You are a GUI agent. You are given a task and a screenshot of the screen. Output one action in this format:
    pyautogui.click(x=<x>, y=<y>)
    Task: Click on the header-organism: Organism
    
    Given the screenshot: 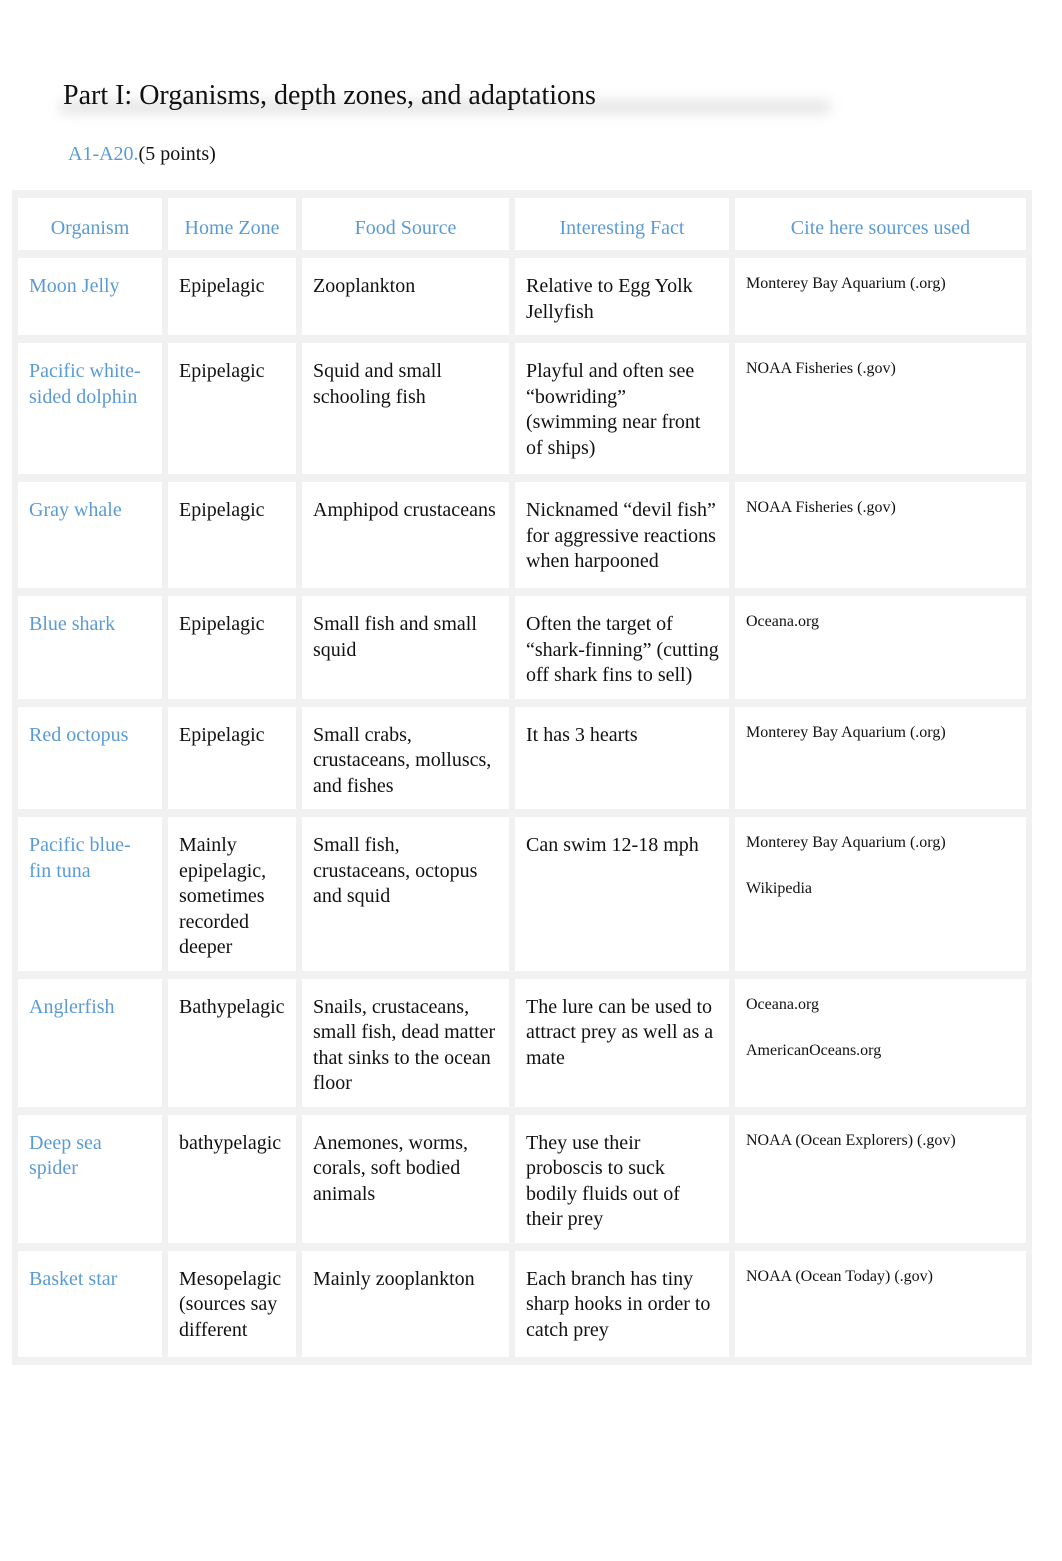 What is the action you would take?
    pyautogui.click(x=90, y=224)
    